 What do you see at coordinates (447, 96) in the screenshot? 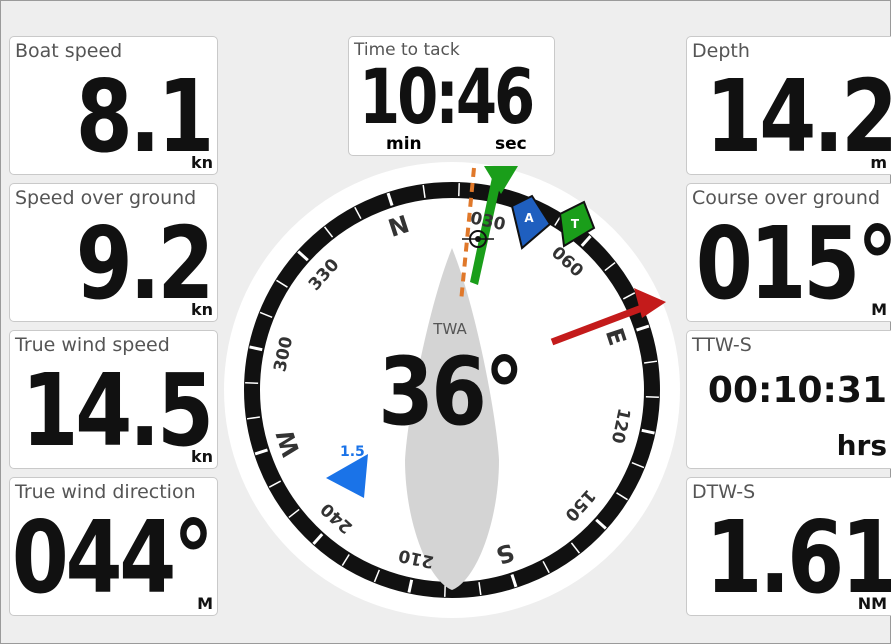
I see `time-to-tack-value: 10:46` at bounding box center [447, 96].